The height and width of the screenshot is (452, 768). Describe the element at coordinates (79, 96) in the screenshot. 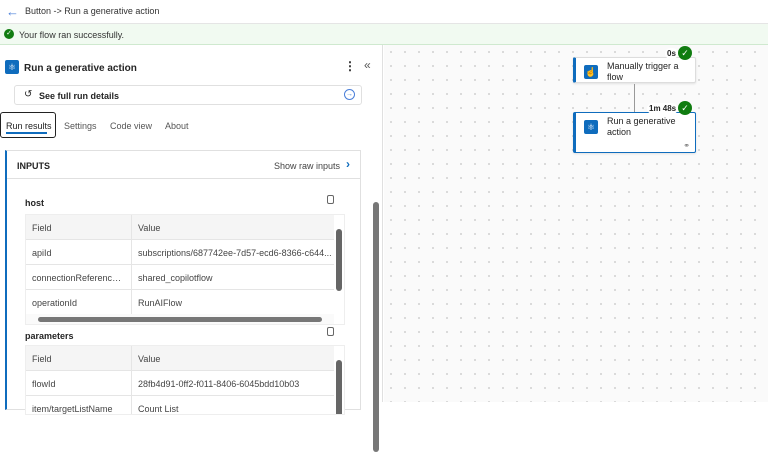

I see `details-label: See full run details` at that location.